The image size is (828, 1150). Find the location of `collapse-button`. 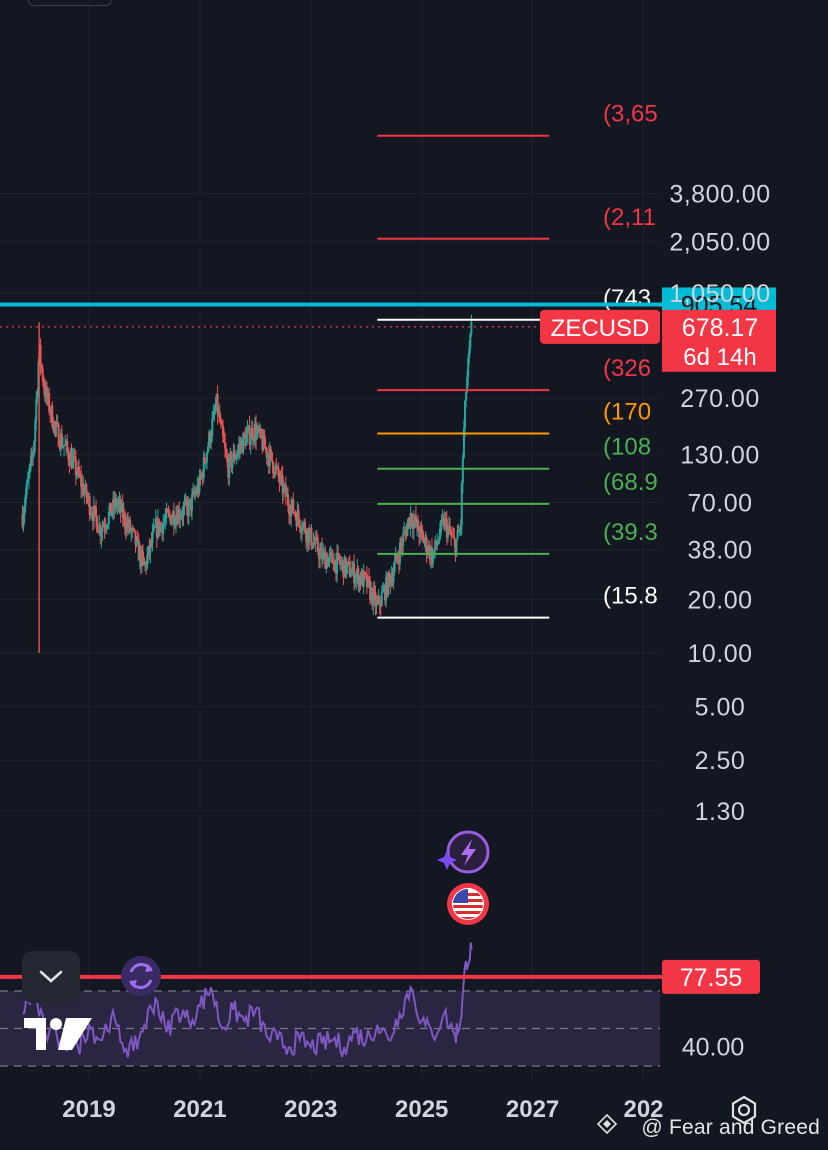

collapse-button is located at coordinates (51, 977).